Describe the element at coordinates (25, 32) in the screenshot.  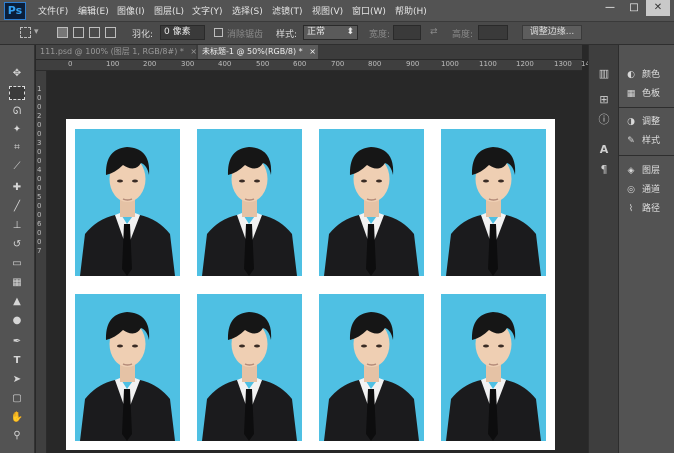
I see `marquee-tool-icon` at that location.